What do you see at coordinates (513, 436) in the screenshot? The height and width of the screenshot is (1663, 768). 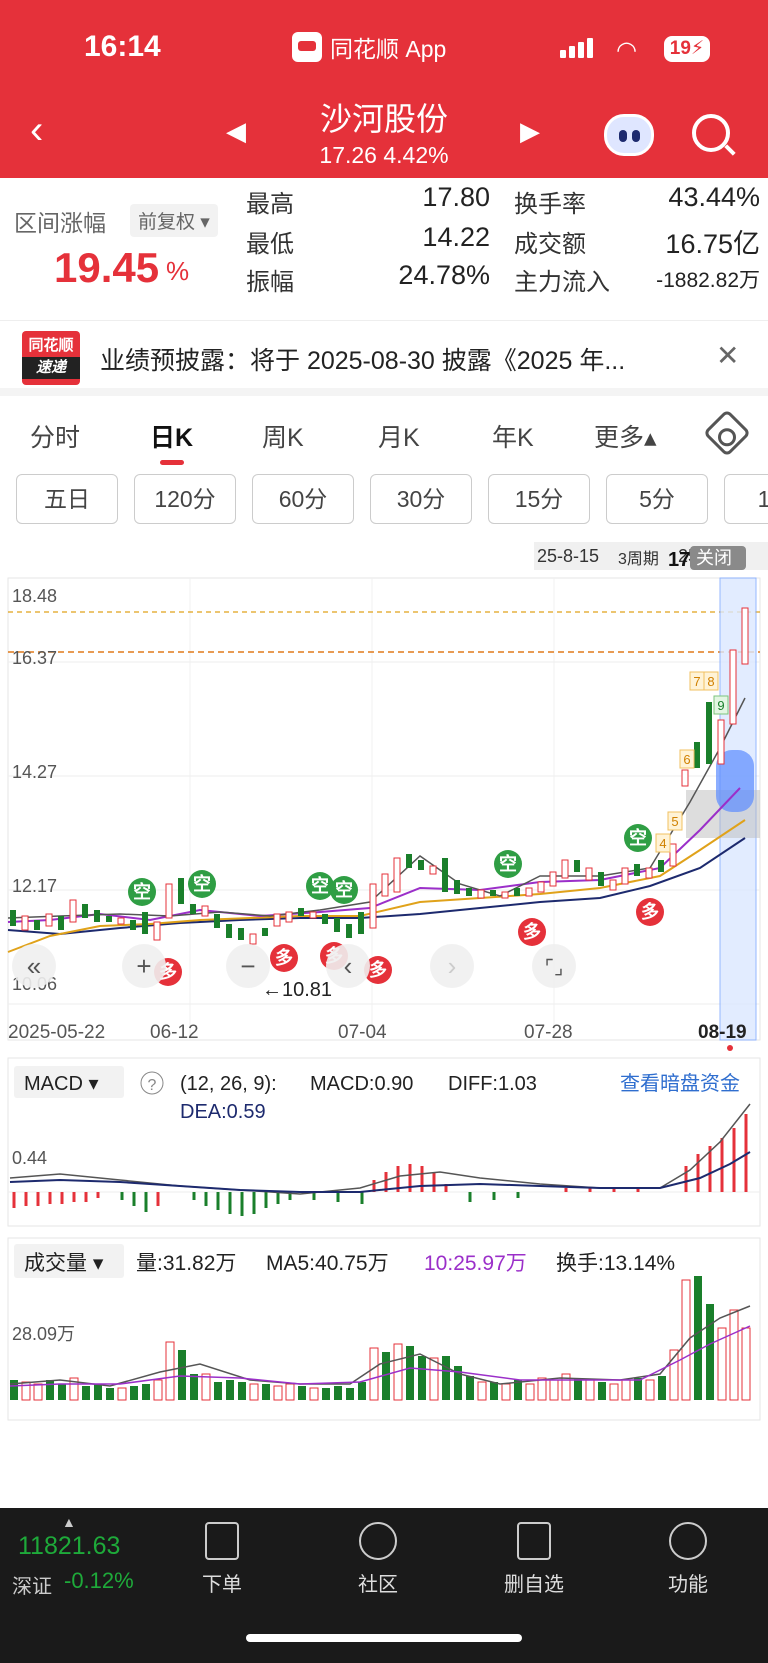 I see `tab-yearly-k: 年K` at bounding box center [513, 436].